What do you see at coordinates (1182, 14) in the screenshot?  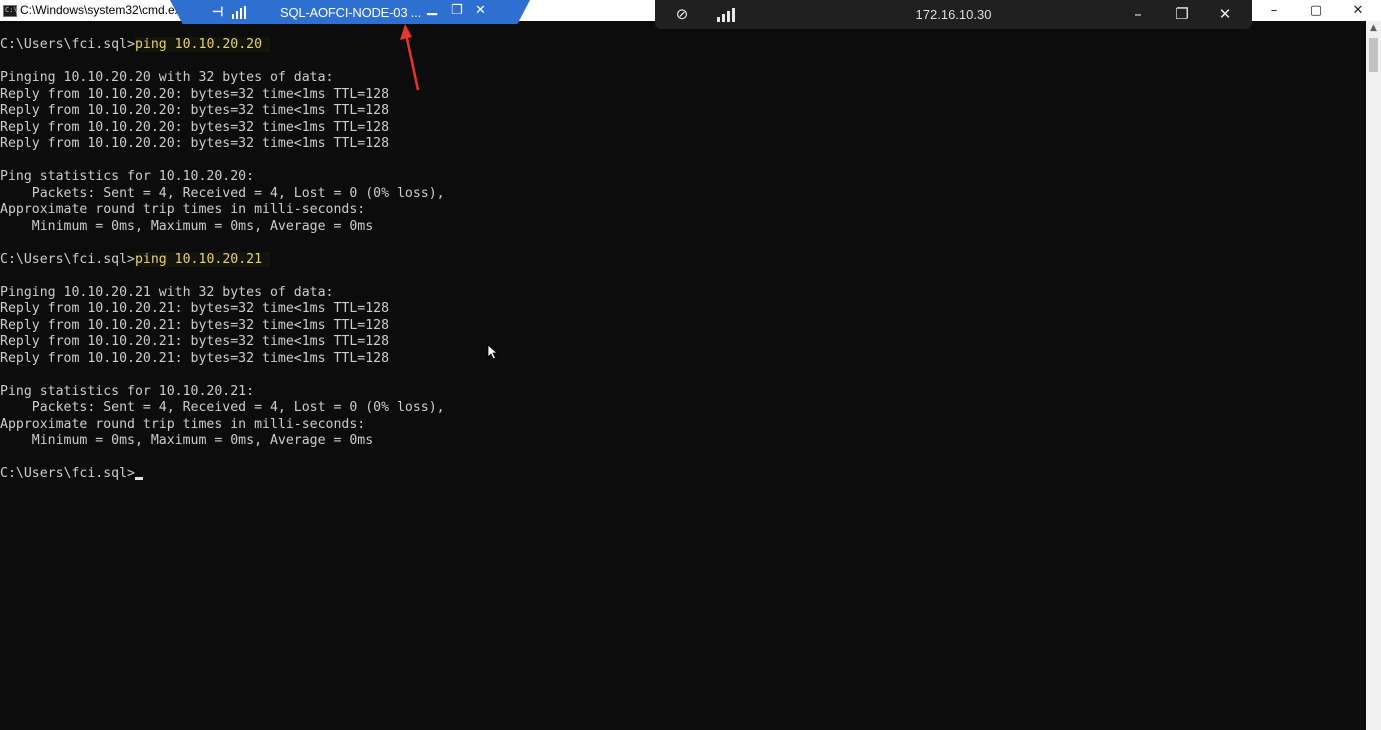 I see `restore-button: ❐` at bounding box center [1182, 14].